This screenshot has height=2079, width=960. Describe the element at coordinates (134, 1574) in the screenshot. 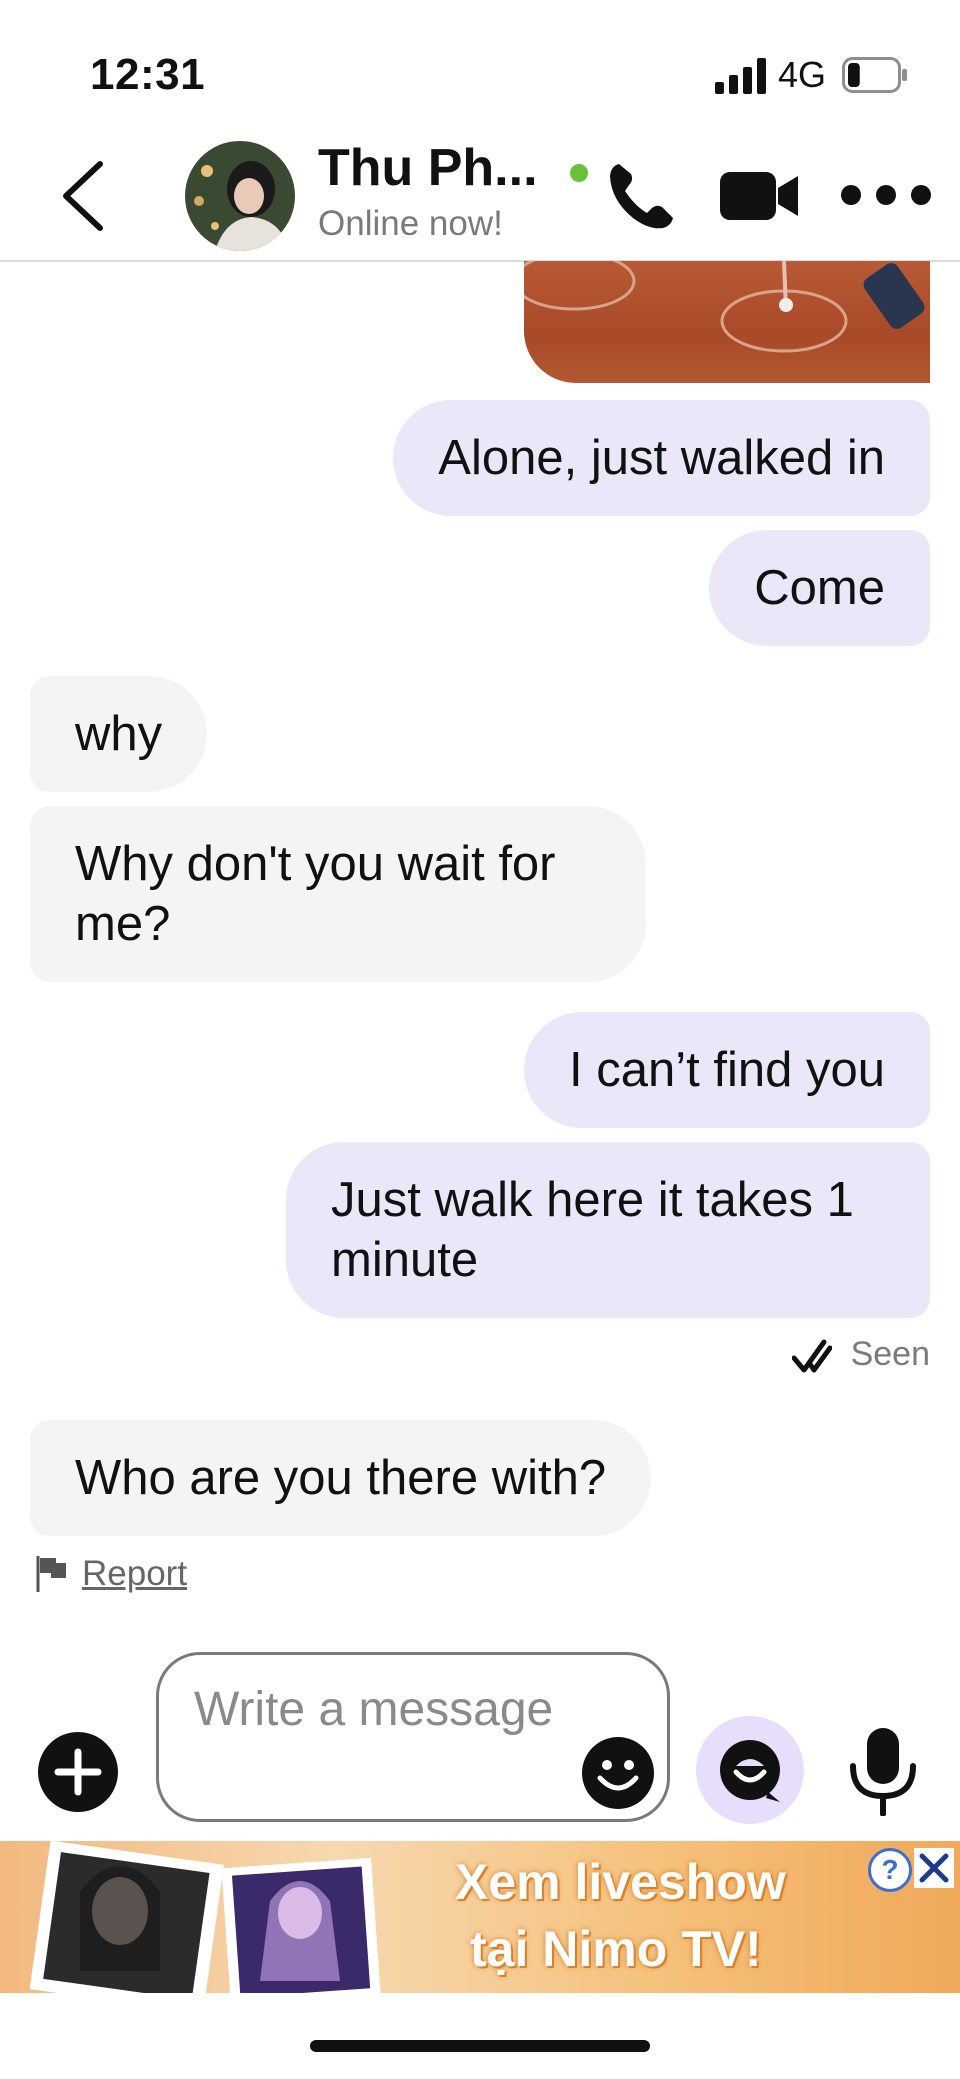

I see `report-link: Report` at that location.